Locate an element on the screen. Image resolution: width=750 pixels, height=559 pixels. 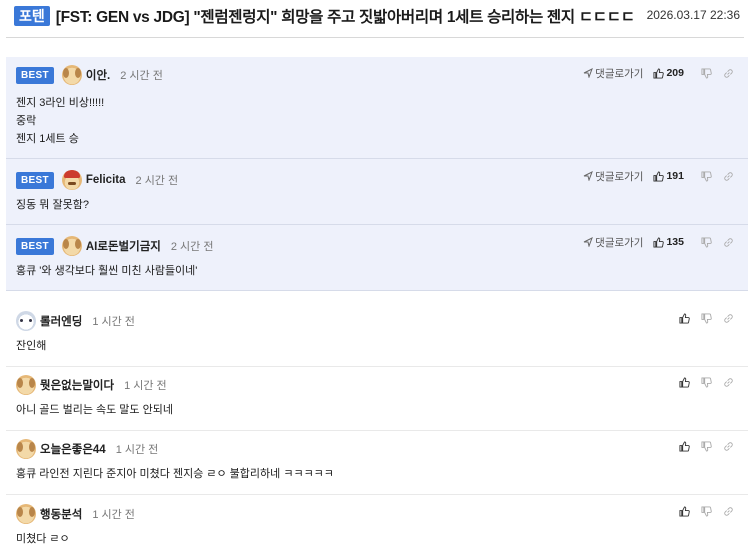
like-button: 135 is located at coordinates (668, 242).